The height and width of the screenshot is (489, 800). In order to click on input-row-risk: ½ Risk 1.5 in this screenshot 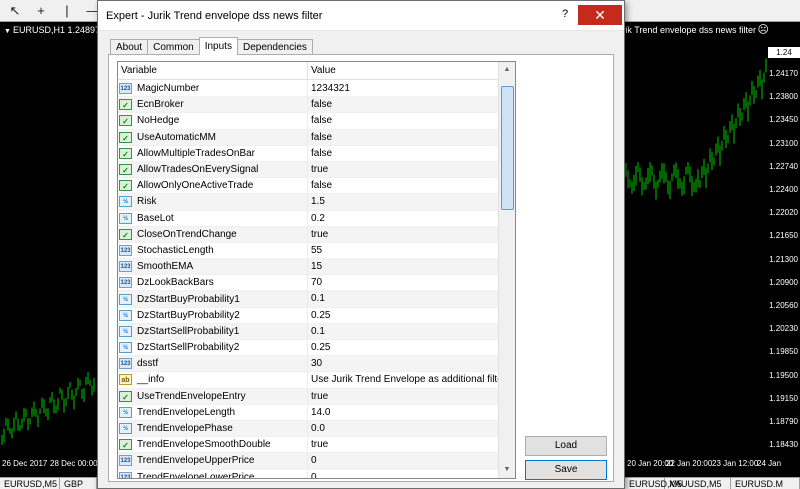, I will do `click(309, 202)`.